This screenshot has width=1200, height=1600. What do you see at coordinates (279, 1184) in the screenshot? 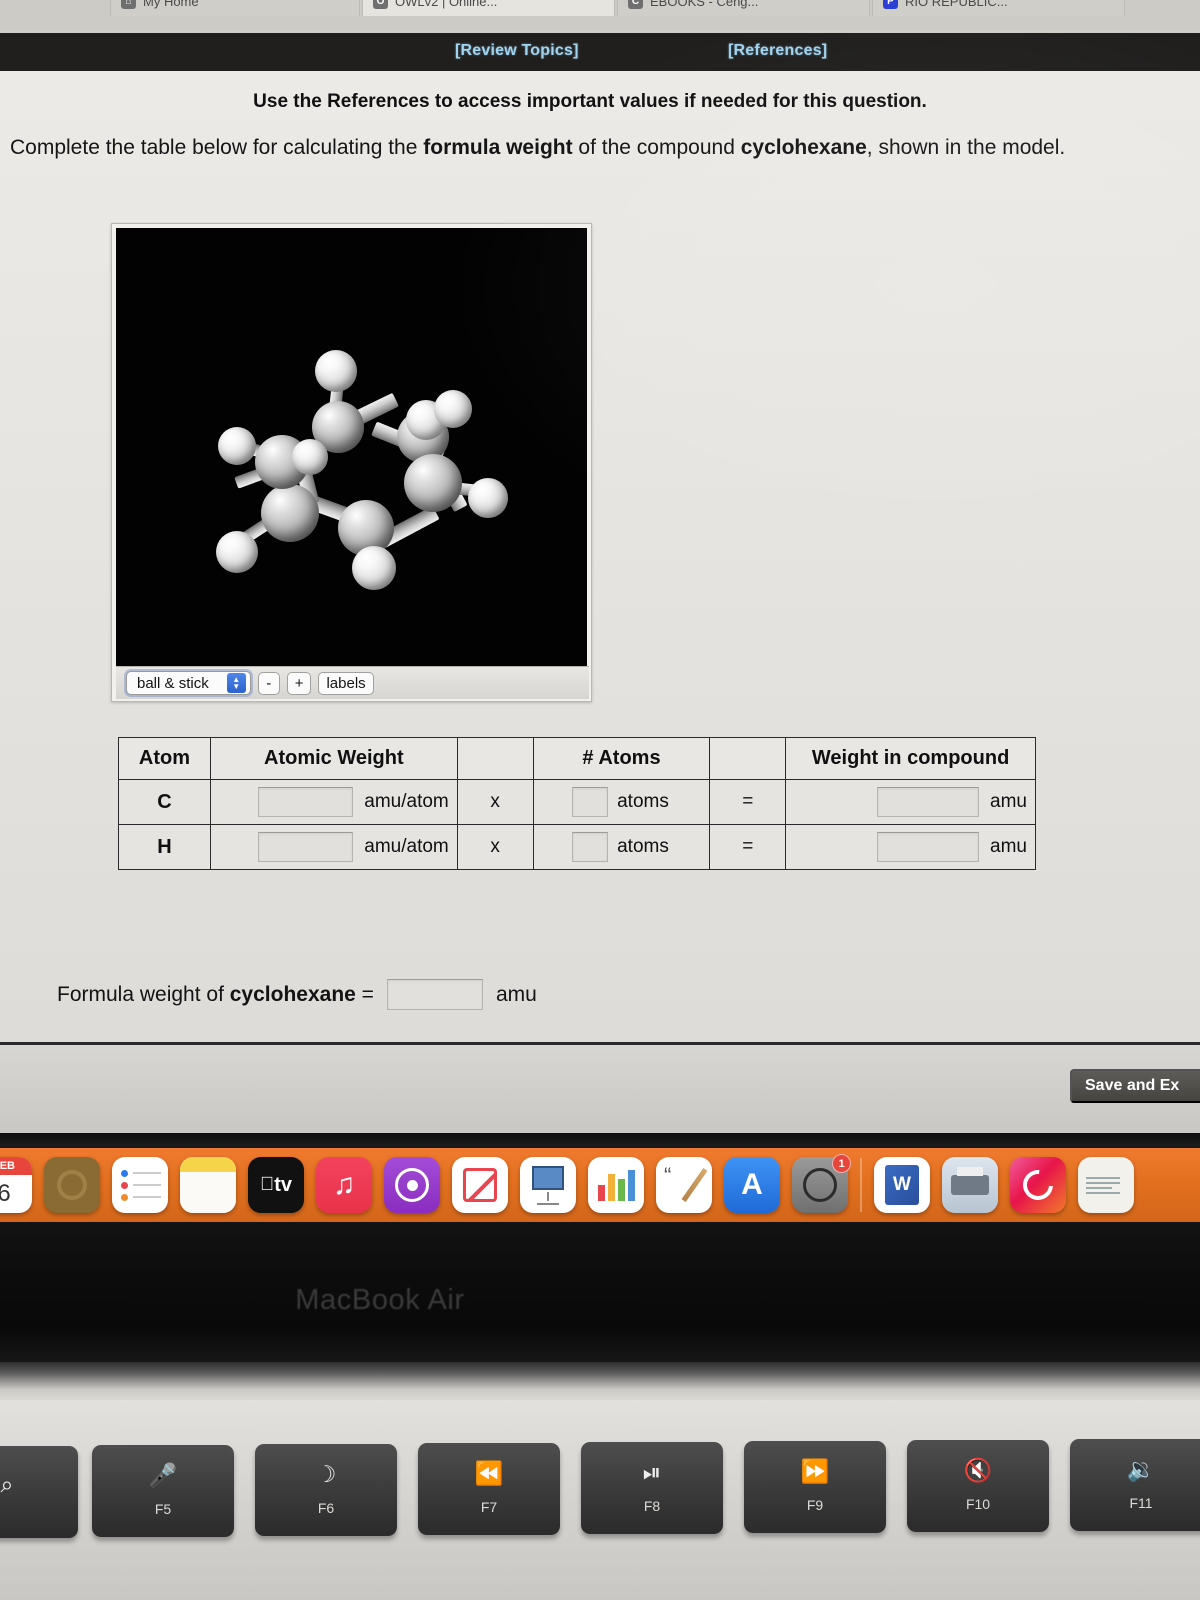
I see `apple-tv-label: tv` at bounding box center [279, 1184].